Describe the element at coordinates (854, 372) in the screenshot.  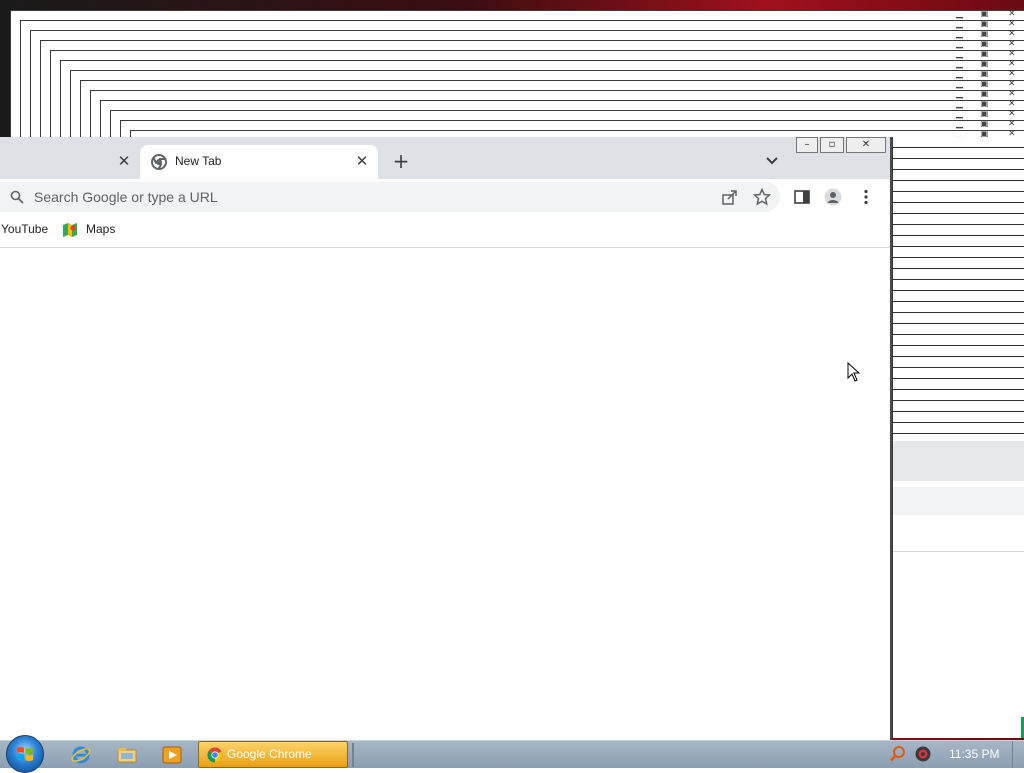
I see `mouse-cursor-icon` at that location.